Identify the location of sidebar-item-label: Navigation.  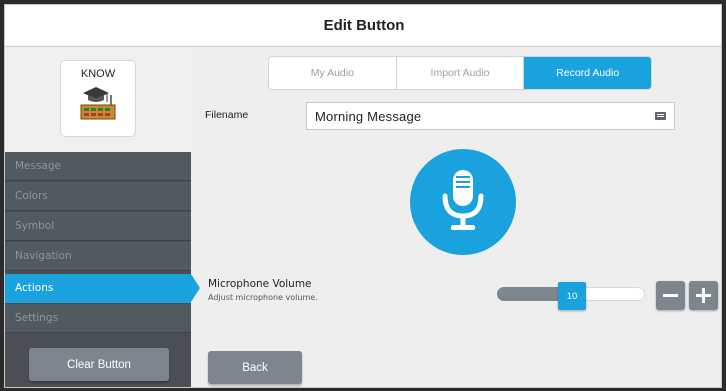
(43, 256).